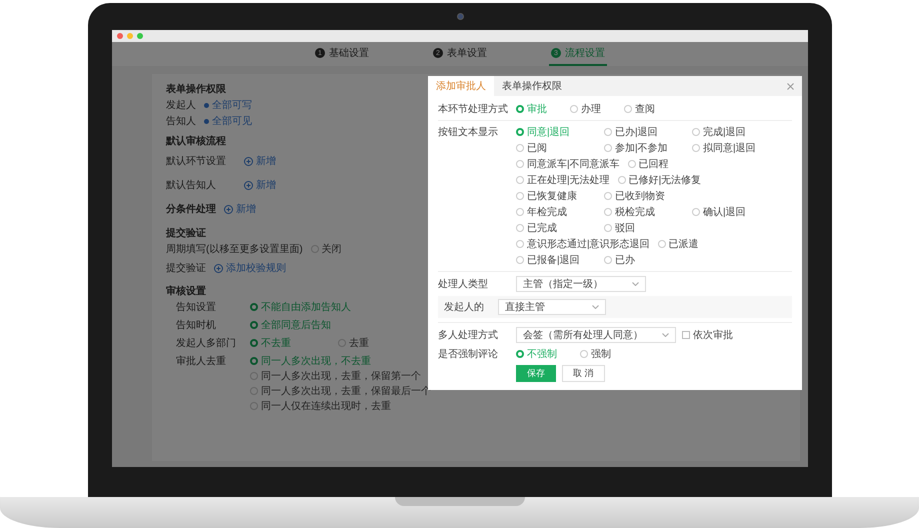  I want to click on field-label: 本环节处理方式, so click(473, 109).